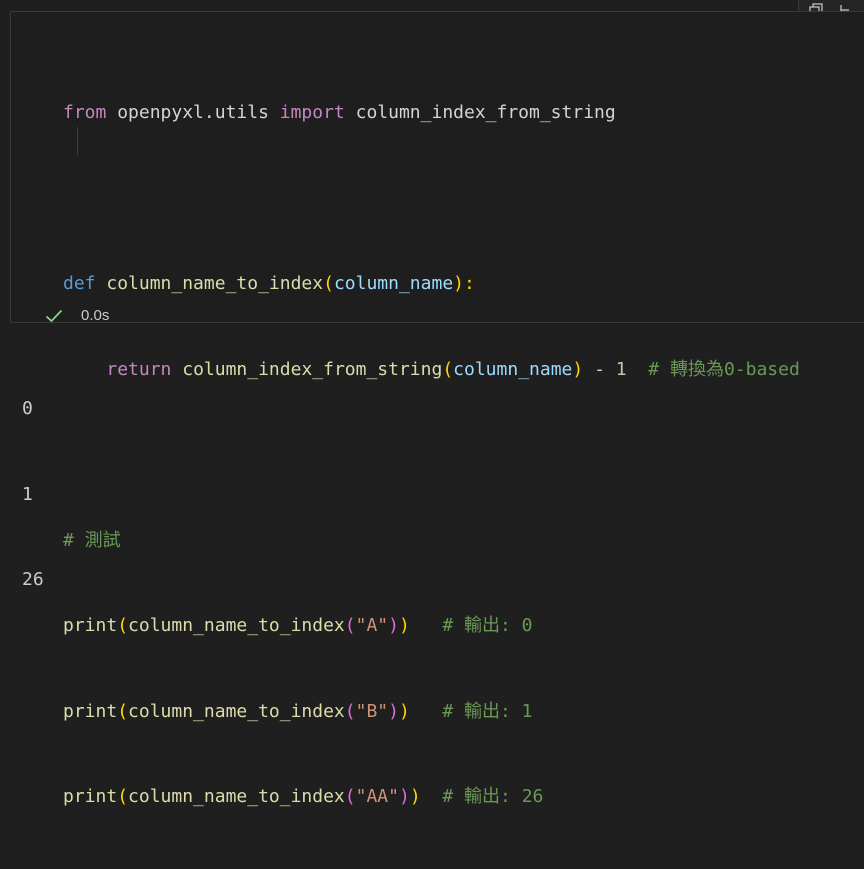 The height and width of the screenshot is (869, 864). Describe the element at coordinates (372, 711) in the screenshot. I see `code-token: "B"` at that location.